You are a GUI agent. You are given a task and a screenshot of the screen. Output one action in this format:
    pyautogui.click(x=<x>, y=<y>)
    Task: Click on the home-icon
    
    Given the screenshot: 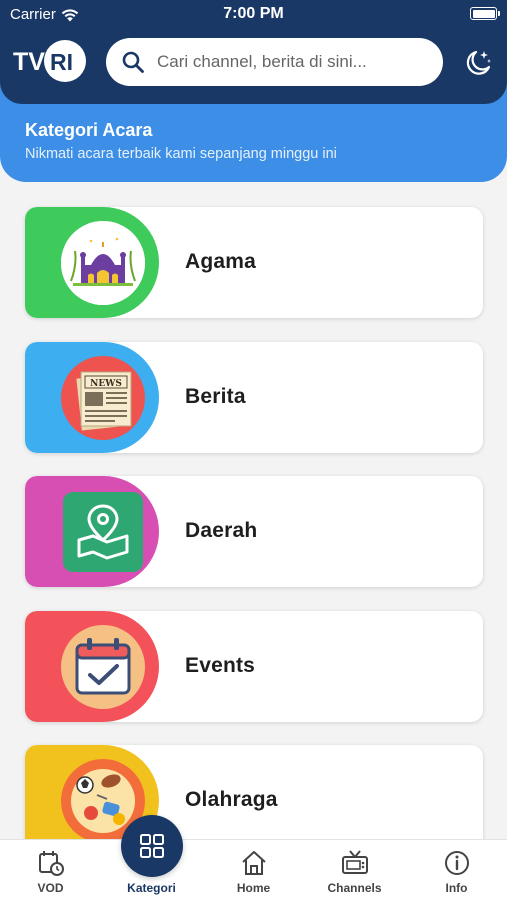 What is the action you would take?
    pyautogui.click(x=253, y=863)
    